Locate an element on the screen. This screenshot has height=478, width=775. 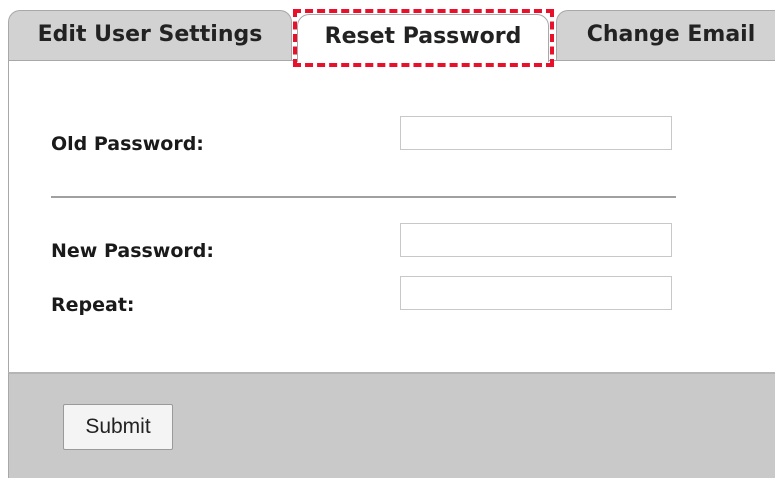
old-password-label: Old Password: is located at coordinates (127, 144).